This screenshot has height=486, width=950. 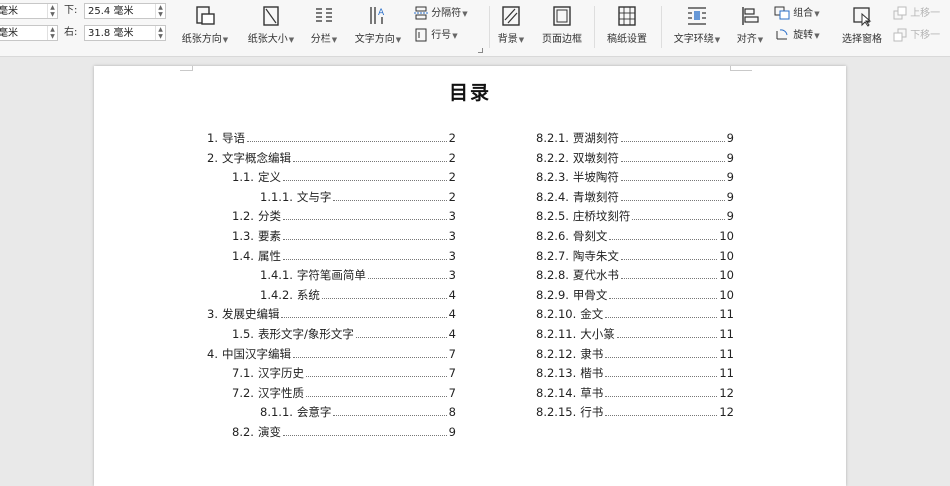 I want to click on rotate-button: 旋转▼, so click(x=797, y=35).